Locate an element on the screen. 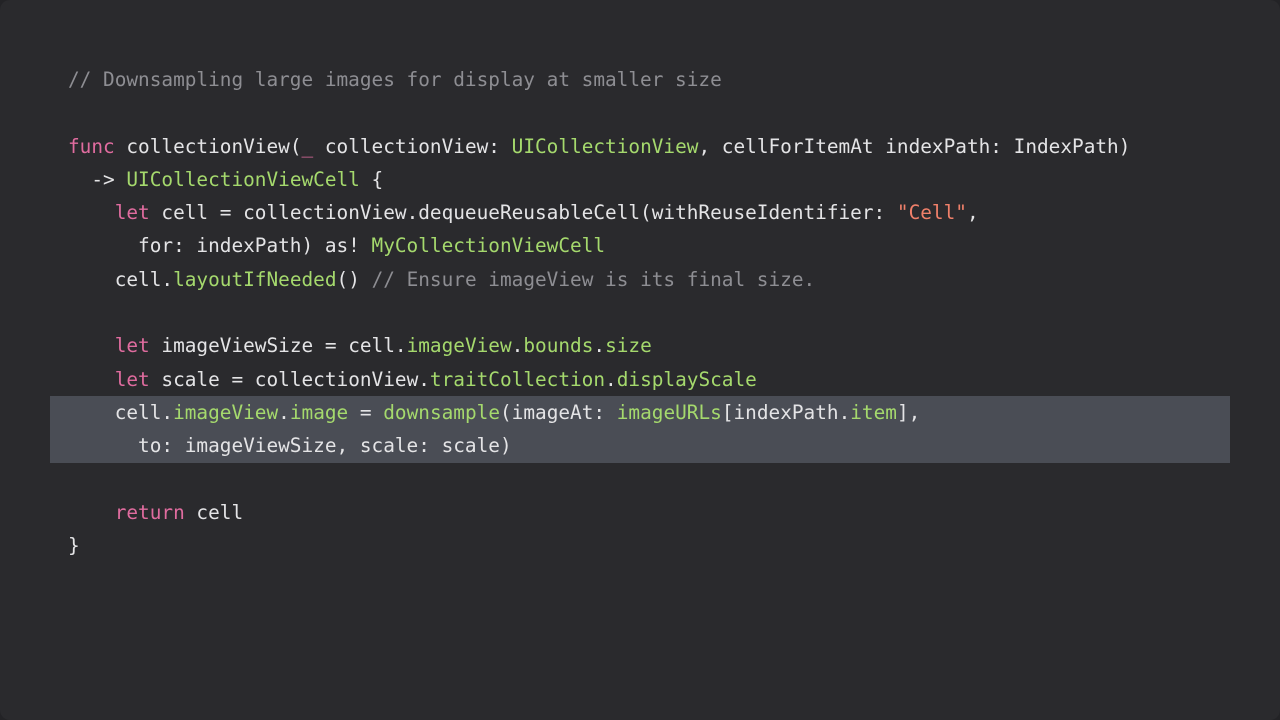 This screenshot has height=720, width=1280. code-line: -> UICollectionViewCell { is located at coordinates (640, 179).